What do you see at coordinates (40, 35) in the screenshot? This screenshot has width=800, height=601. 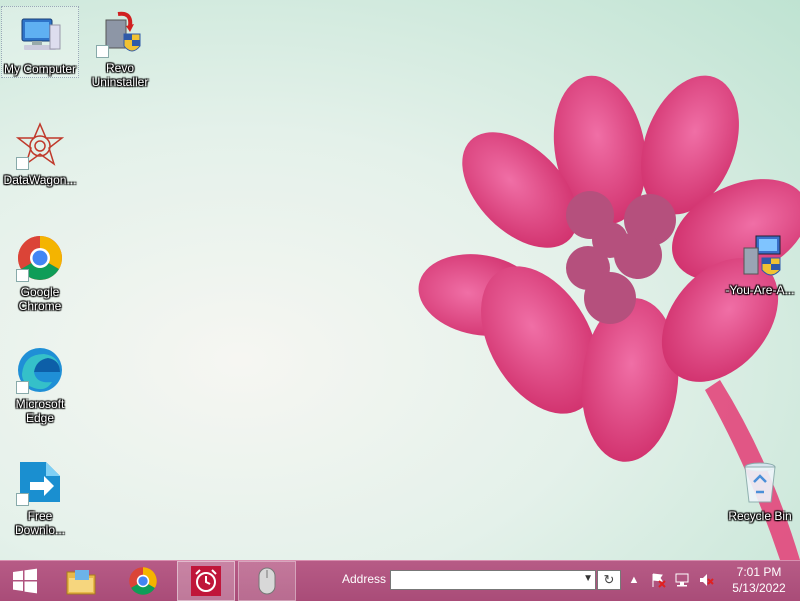 I see `computer-icon` at bounding box center [40, 35].